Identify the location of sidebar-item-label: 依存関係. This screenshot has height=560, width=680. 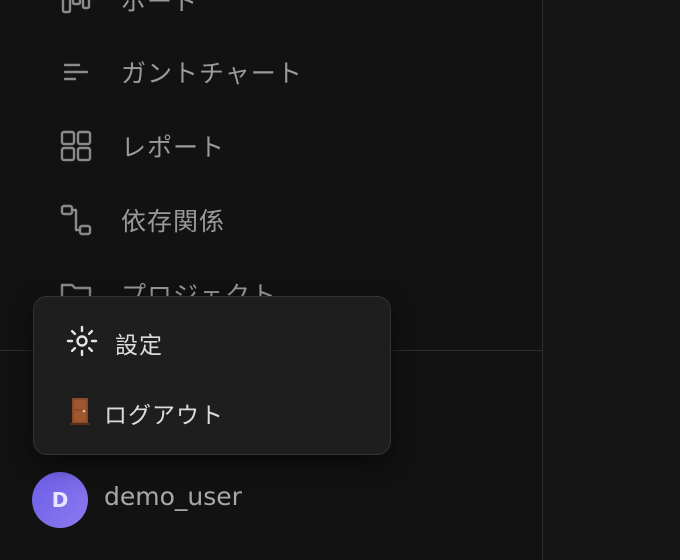
(173, 221).